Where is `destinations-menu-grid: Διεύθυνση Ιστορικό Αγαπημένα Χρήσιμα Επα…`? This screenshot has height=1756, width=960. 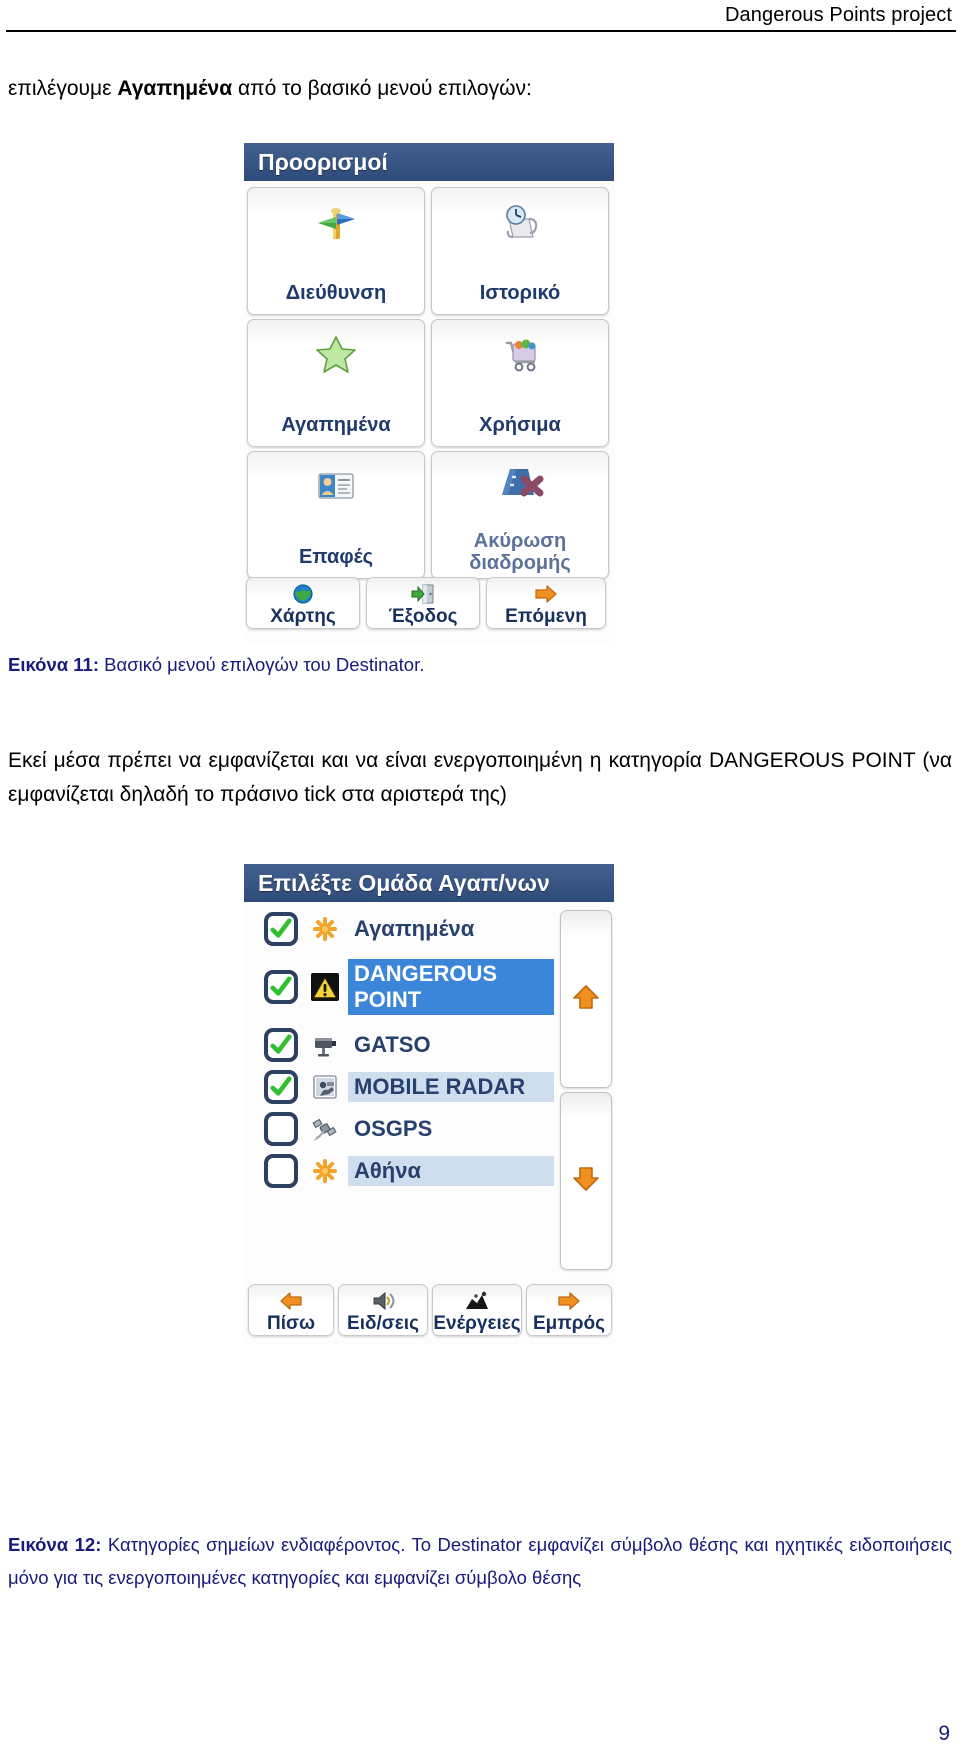 destinations-menu-grid: Διεύθυνση Ιστορικό Αγαπημένα Χρήσιμα Επα… is located at coordinates (429, 383).